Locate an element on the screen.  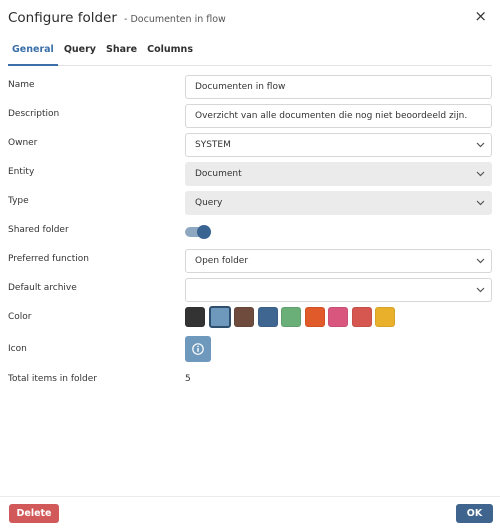
info-circle-icon is located at coordinates (198, 349).